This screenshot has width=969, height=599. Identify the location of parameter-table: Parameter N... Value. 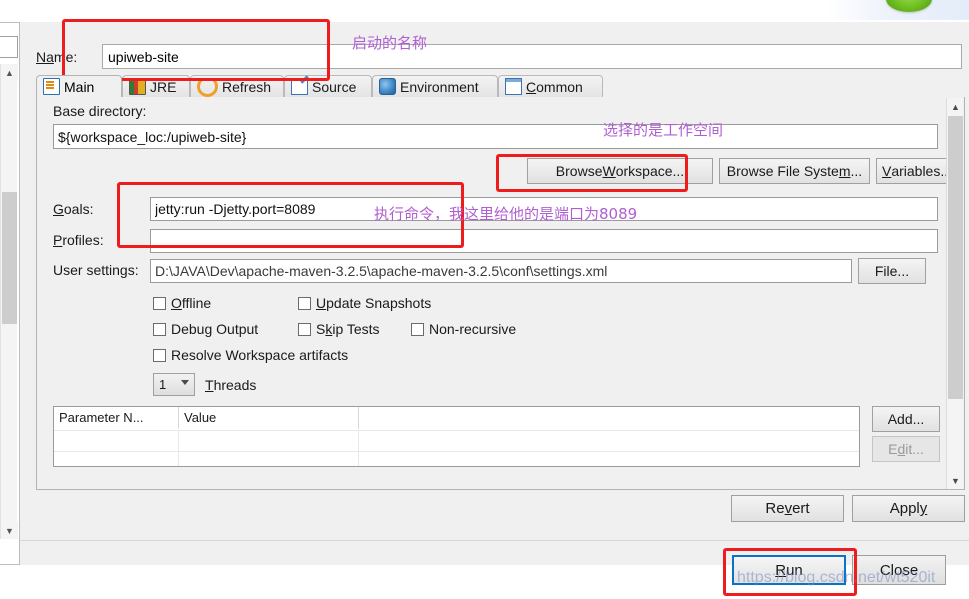
(456, 436).